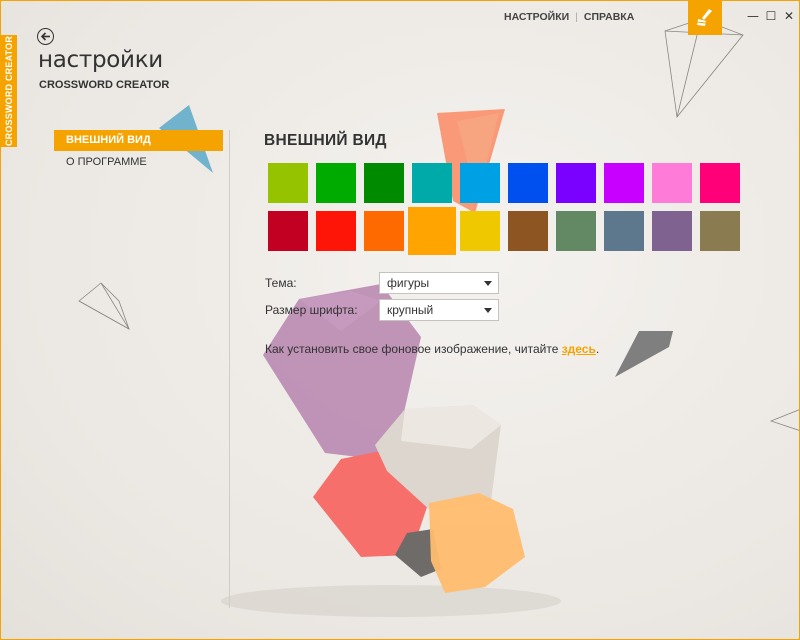 Image resolution: width=800 pixels, height=640 pixels. I want to click on theme-select: фигуры, so click(439, 283).